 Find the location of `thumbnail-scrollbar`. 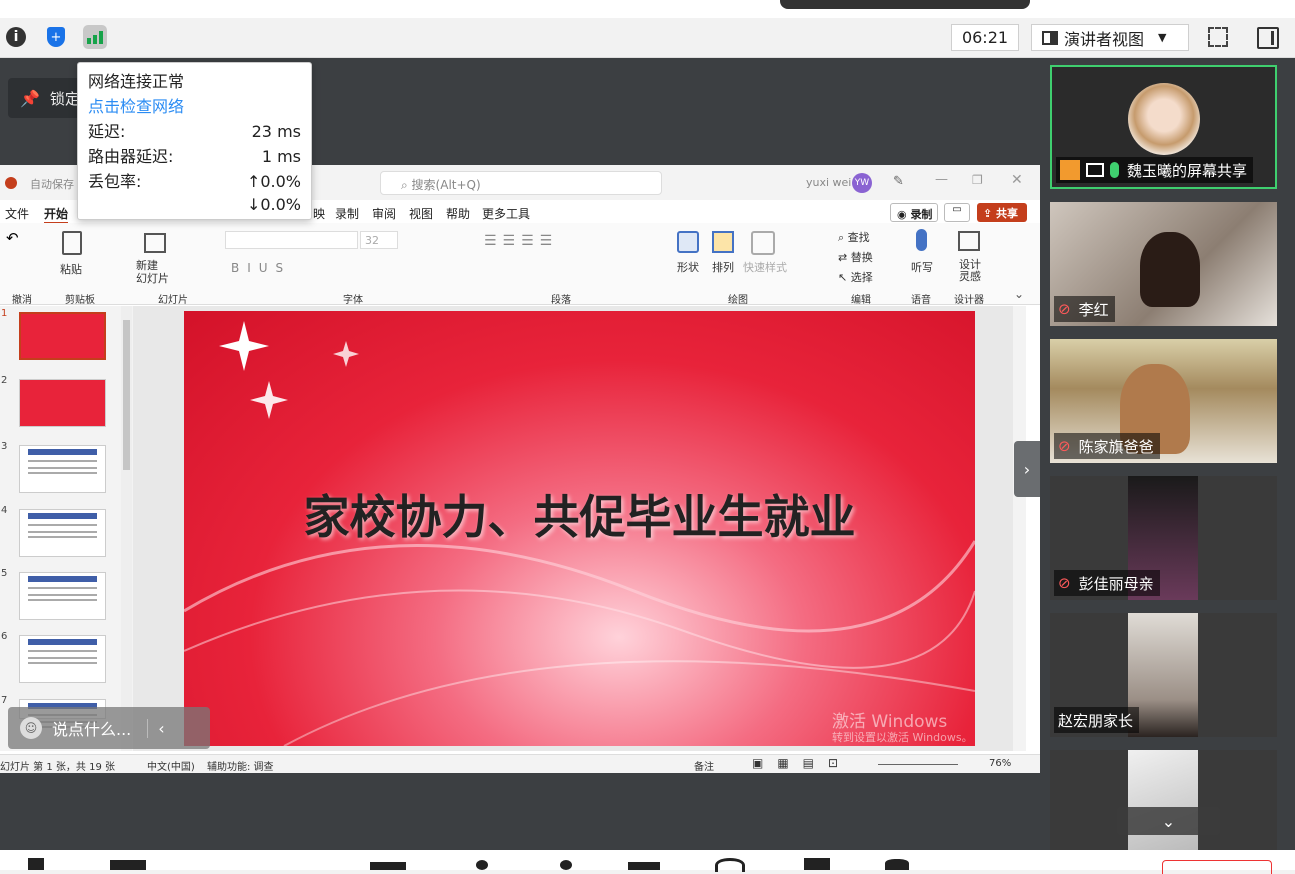

thumbnail-scrollbar is located at coordinates (126, 528).